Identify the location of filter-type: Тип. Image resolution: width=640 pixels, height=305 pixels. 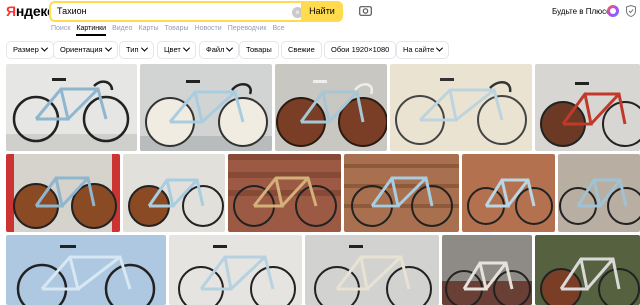
(136, 50).